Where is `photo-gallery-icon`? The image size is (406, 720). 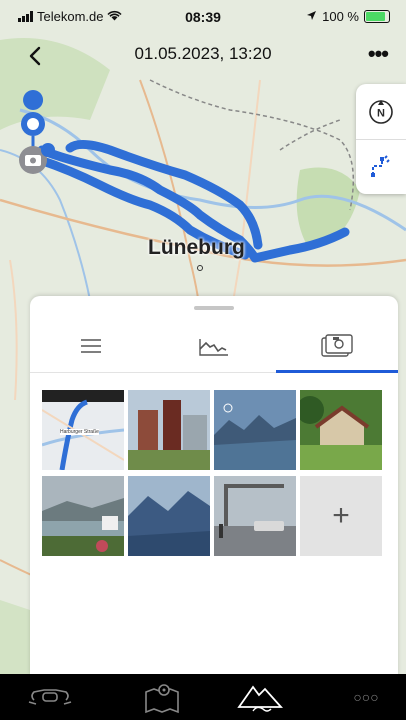 photo-gallery-icon is located at coordinates (337, 345).